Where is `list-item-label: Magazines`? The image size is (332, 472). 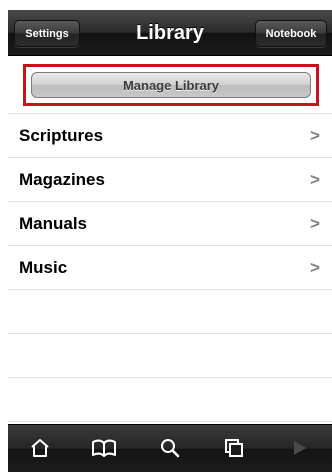
list-item-label: Magazines is located at coordinates (62, 179).